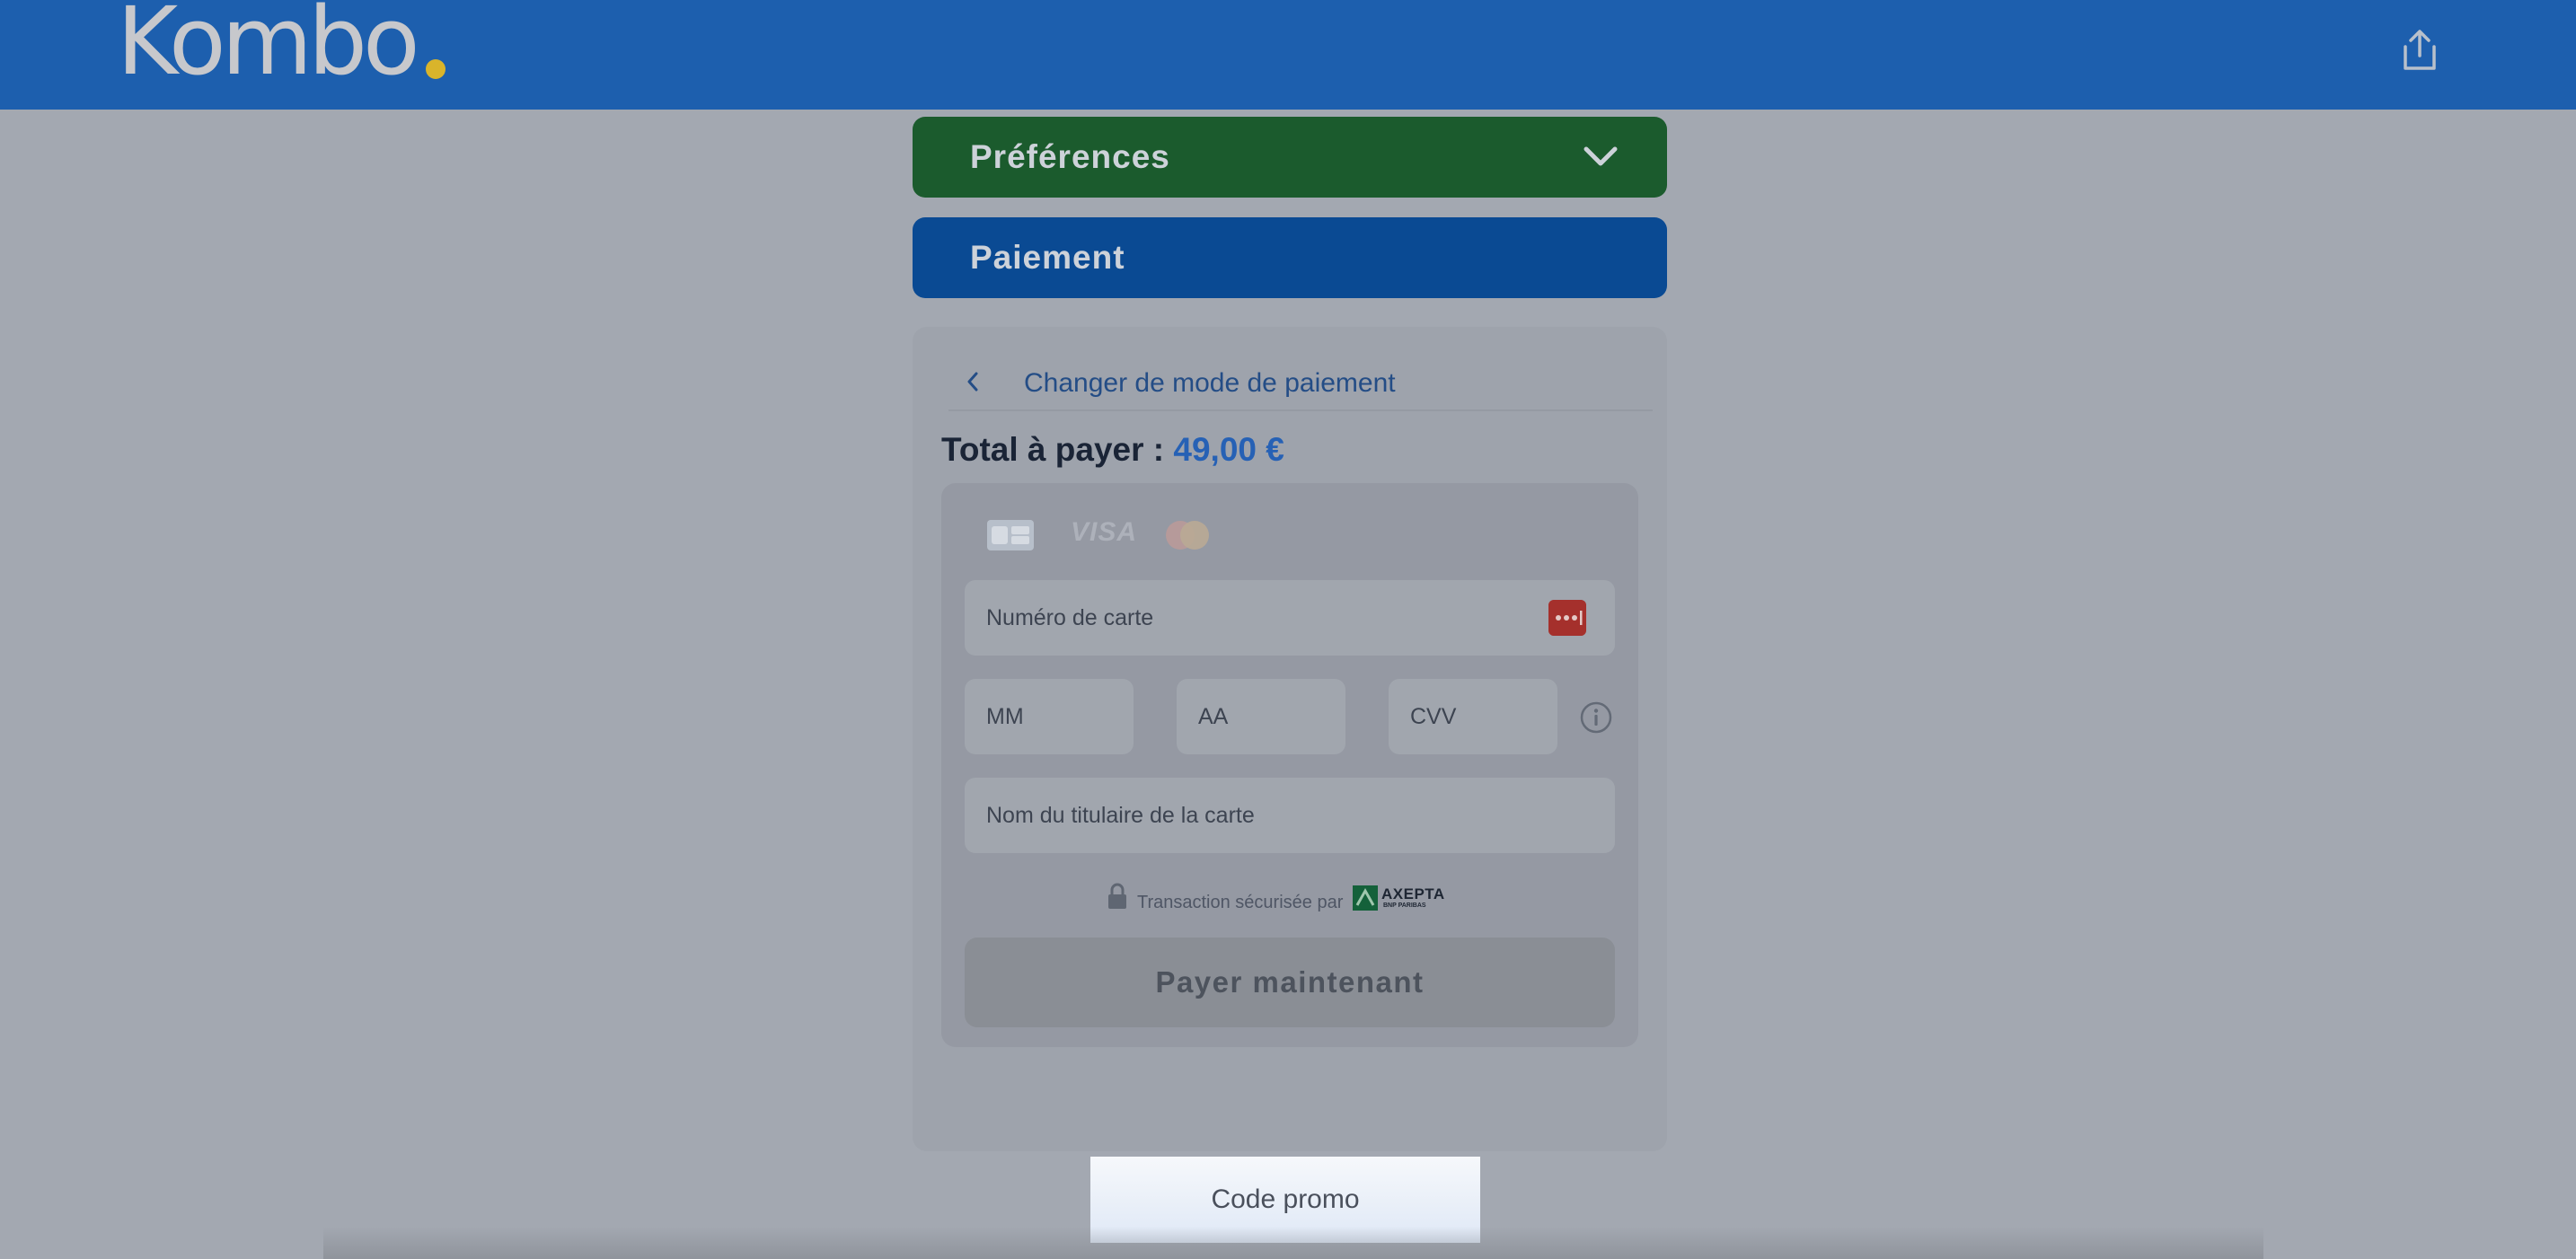 This screenshot has height=1259, width=2576. What do you see at coordinates (1240, 902) in the screenshot?
I see `secure-transaction-label: Transaction sécurisée par` at bounding box center [1240, 902].